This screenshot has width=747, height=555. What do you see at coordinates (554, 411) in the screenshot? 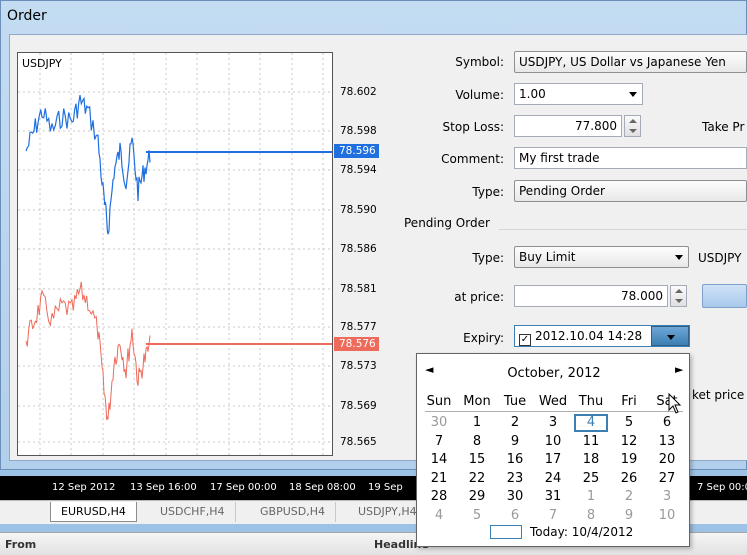
I see `calendar-divider` at bounding box center [554, 411].